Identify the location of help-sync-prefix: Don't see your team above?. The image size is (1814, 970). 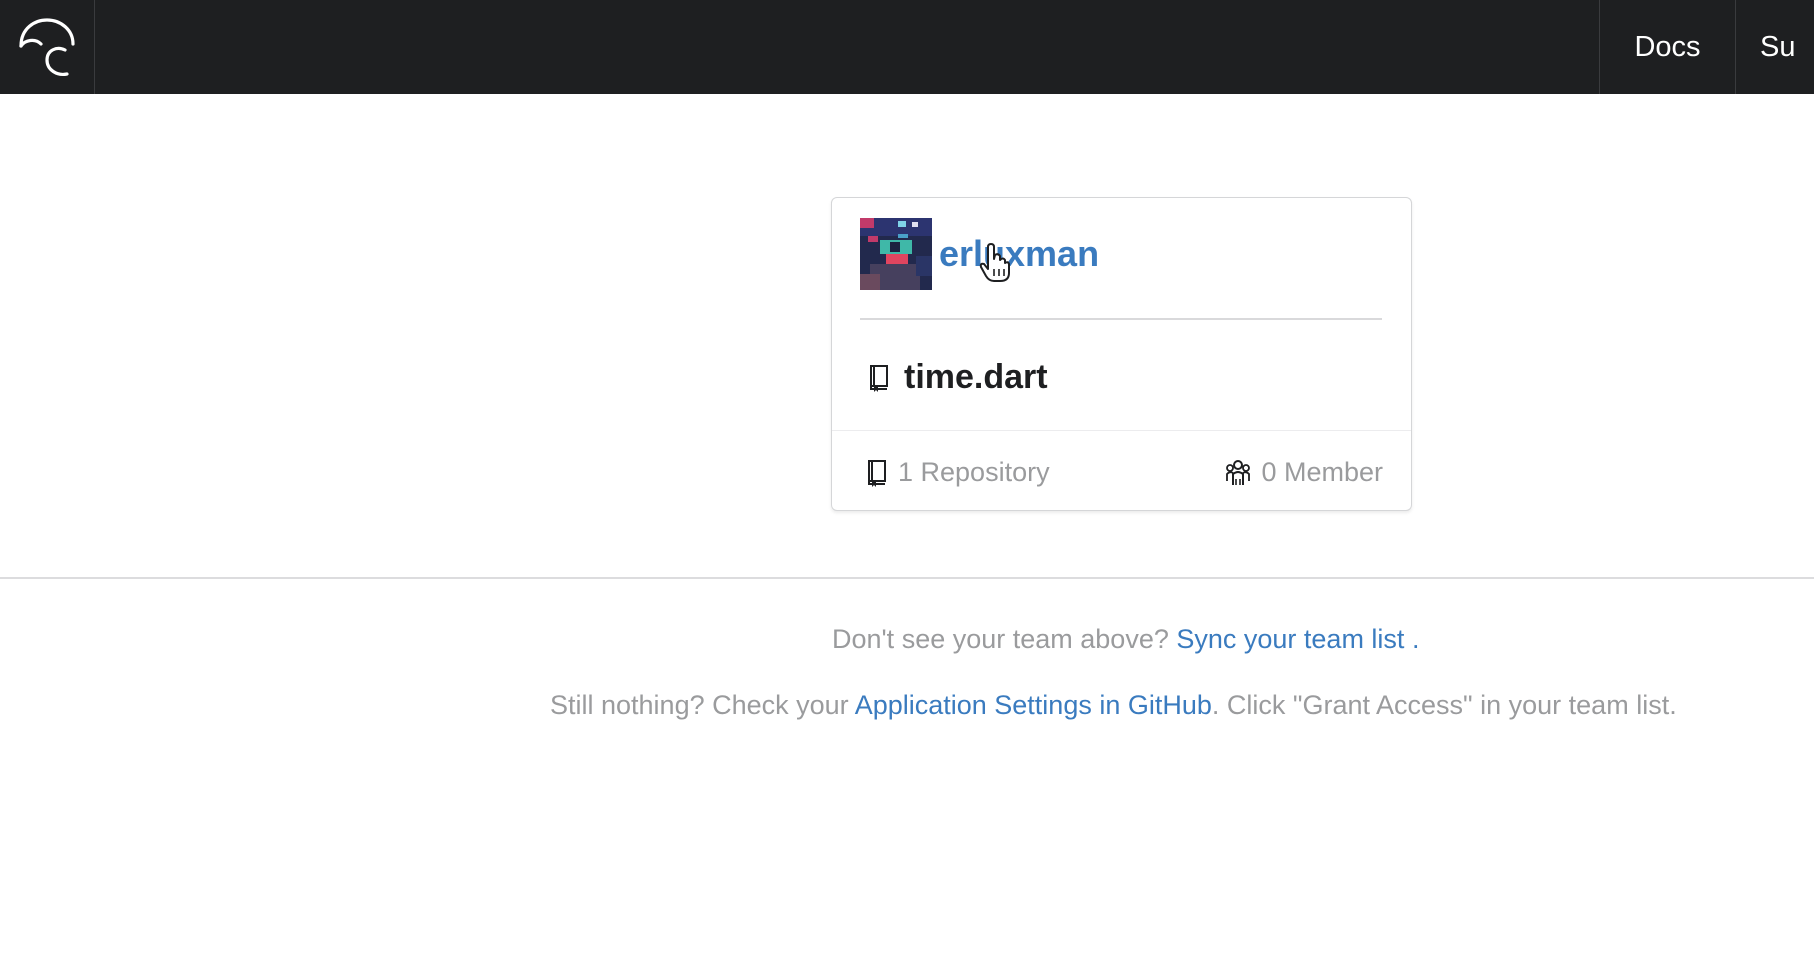
(1004, 639).